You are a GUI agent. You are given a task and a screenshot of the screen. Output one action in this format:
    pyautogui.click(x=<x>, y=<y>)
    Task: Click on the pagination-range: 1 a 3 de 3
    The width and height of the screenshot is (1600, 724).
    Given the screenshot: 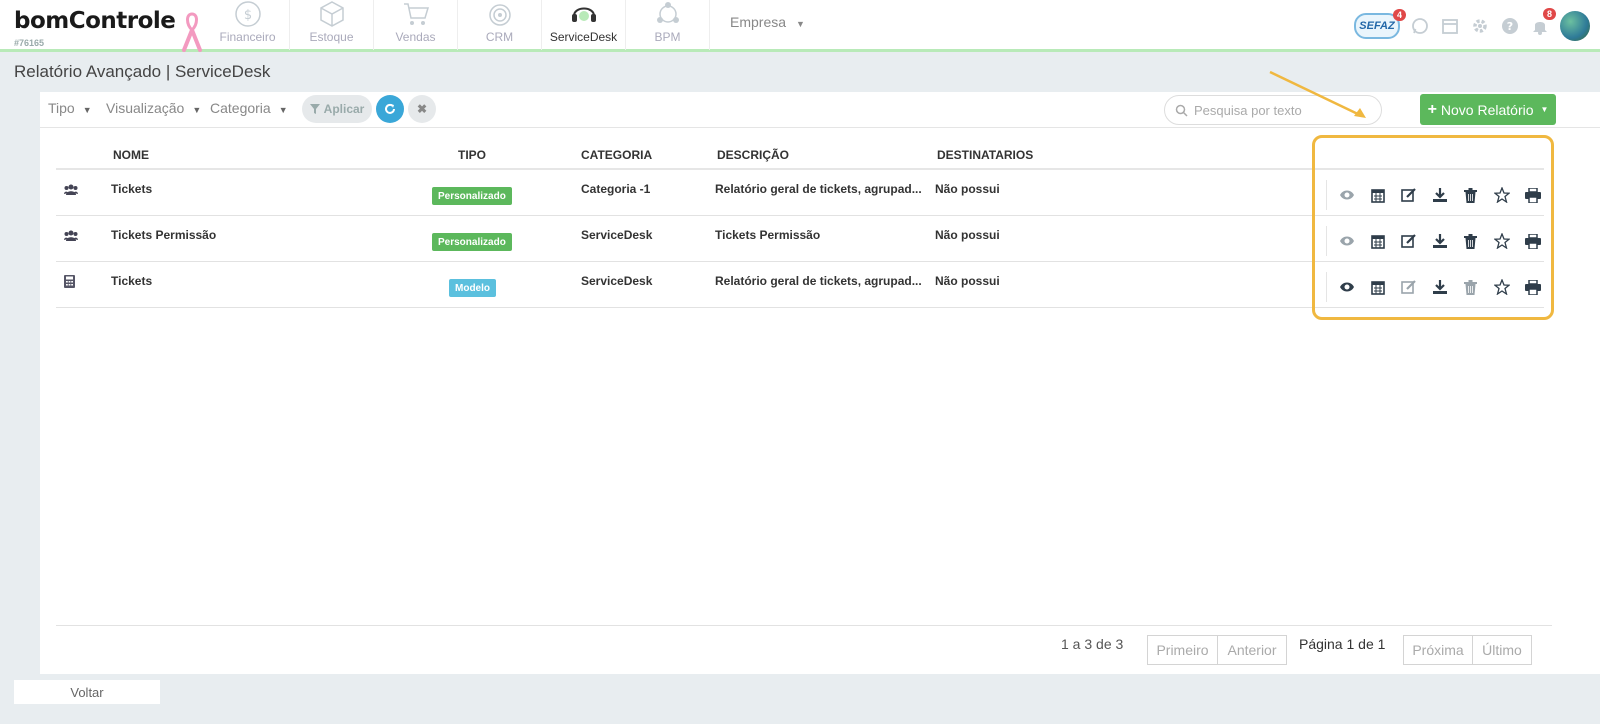 What is the action you would take?
    pyautogui.click(x=1092, y=644)
    